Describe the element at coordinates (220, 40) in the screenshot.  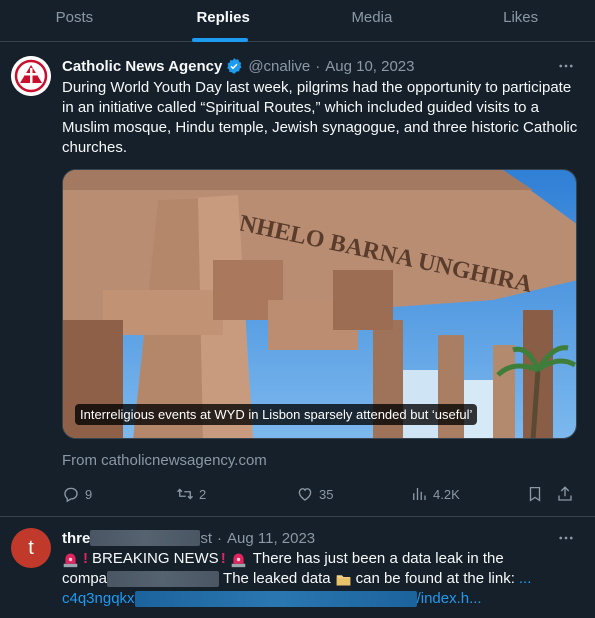
I see `active-tab-indicator` at that location.